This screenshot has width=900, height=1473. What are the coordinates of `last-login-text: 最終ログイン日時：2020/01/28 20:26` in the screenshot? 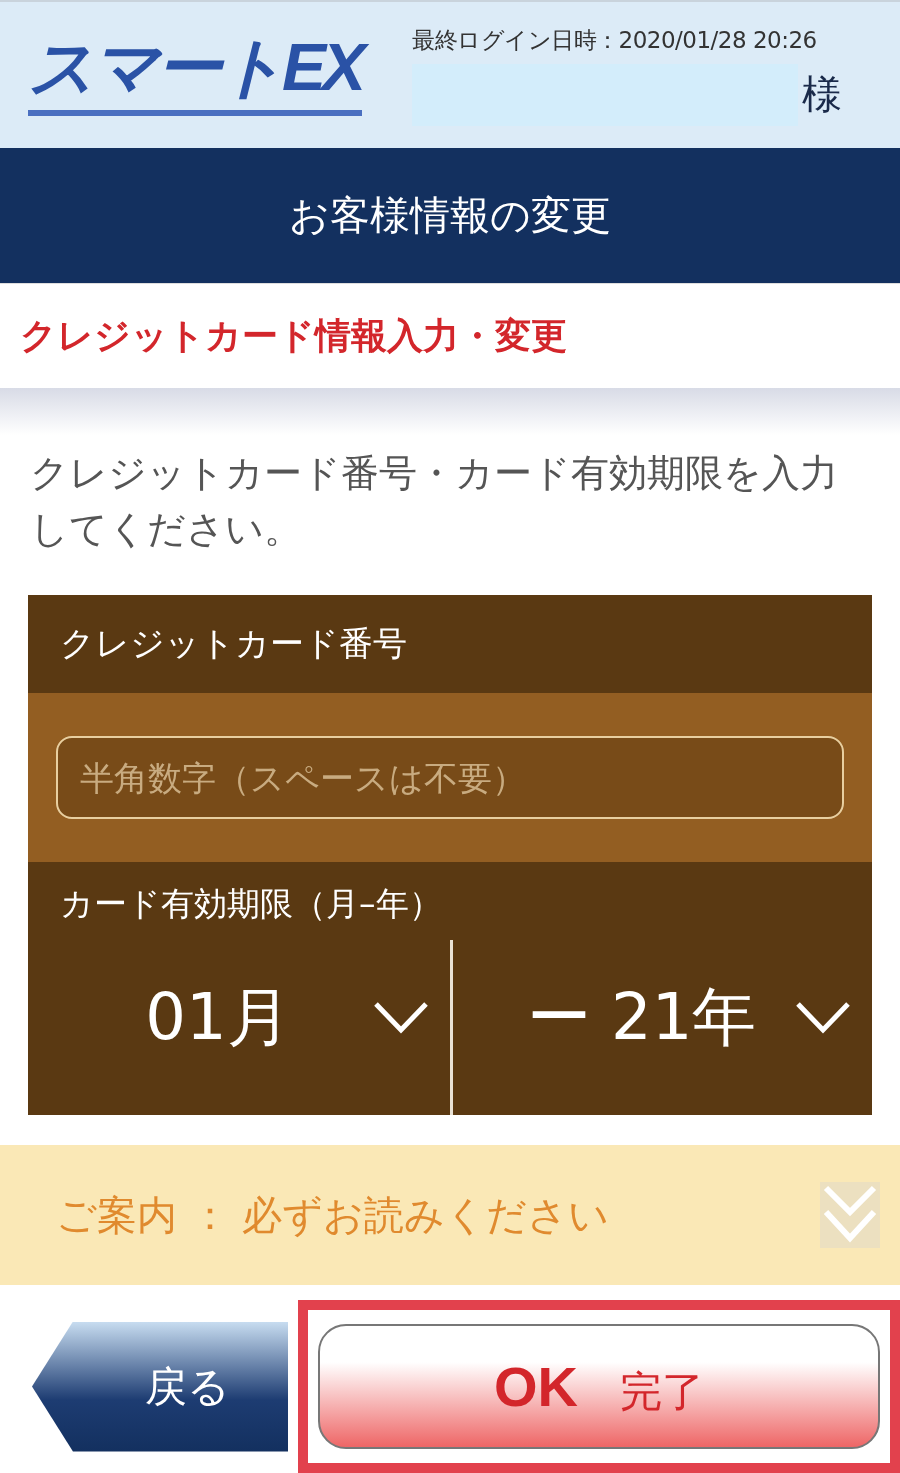 It's located at (615, 40).